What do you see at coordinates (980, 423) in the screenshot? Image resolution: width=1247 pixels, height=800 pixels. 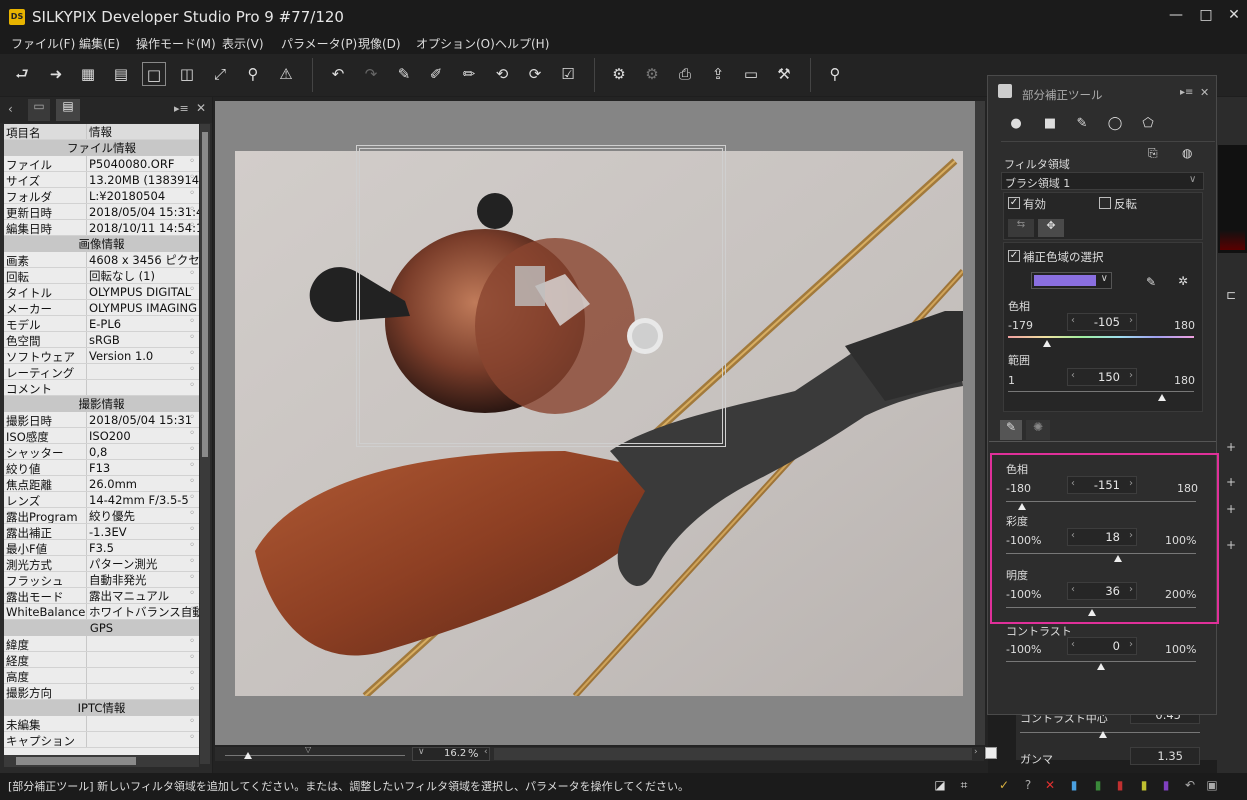 I see `preview-vscrollbar` at bounding box center [980, 423].